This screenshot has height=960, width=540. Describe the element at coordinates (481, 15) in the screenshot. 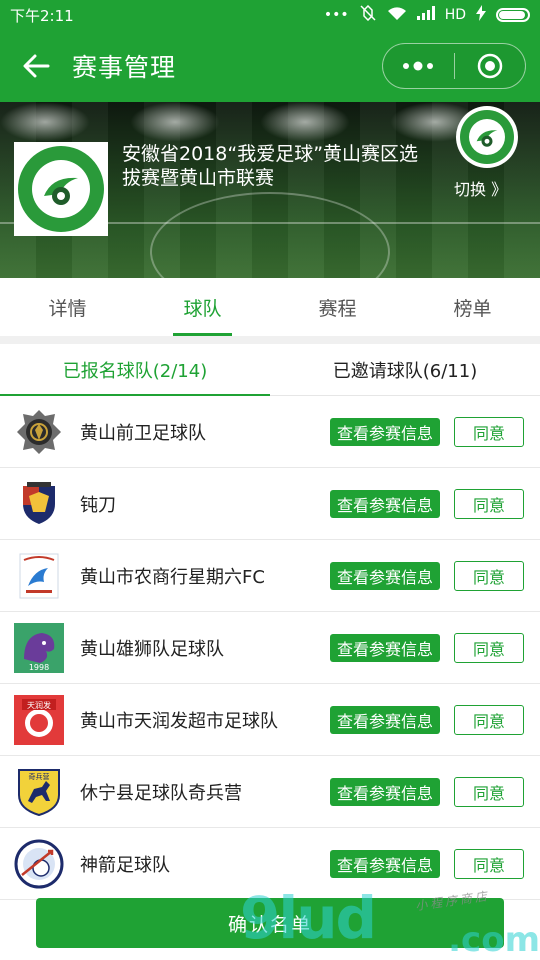

I see `charging-icon` at that location.